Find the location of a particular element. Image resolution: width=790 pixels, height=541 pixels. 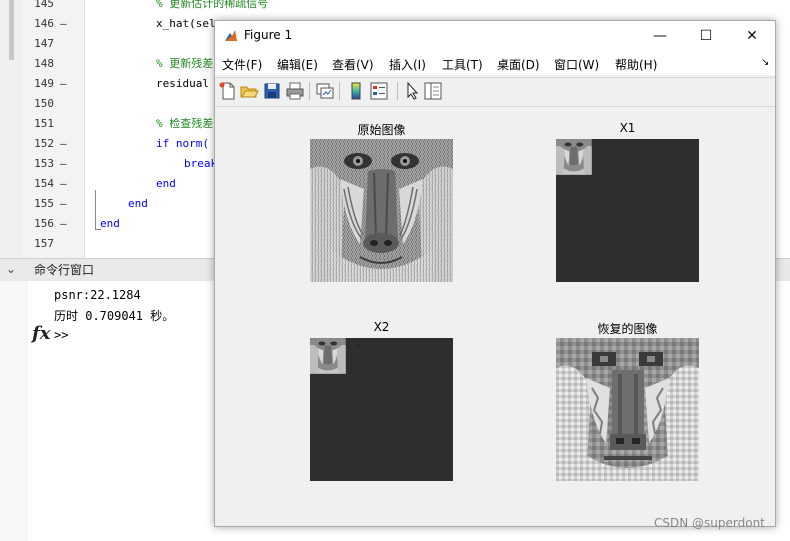

menu-overflow-arrow-icon: ↘ is located at coordinates (765, 62).